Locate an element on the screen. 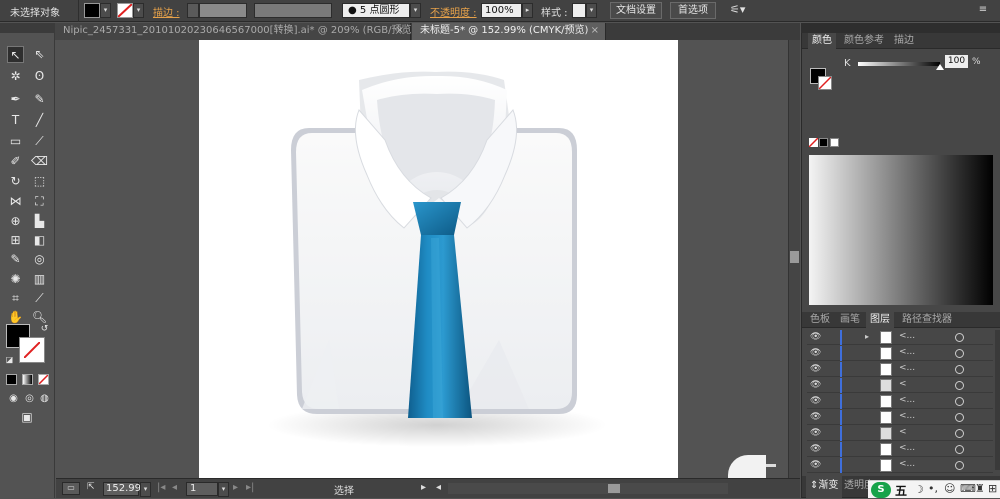 Image resolution: width=1000 pixels, height=499 pixels. tools-panel-header is located at coordinates (27, 28).